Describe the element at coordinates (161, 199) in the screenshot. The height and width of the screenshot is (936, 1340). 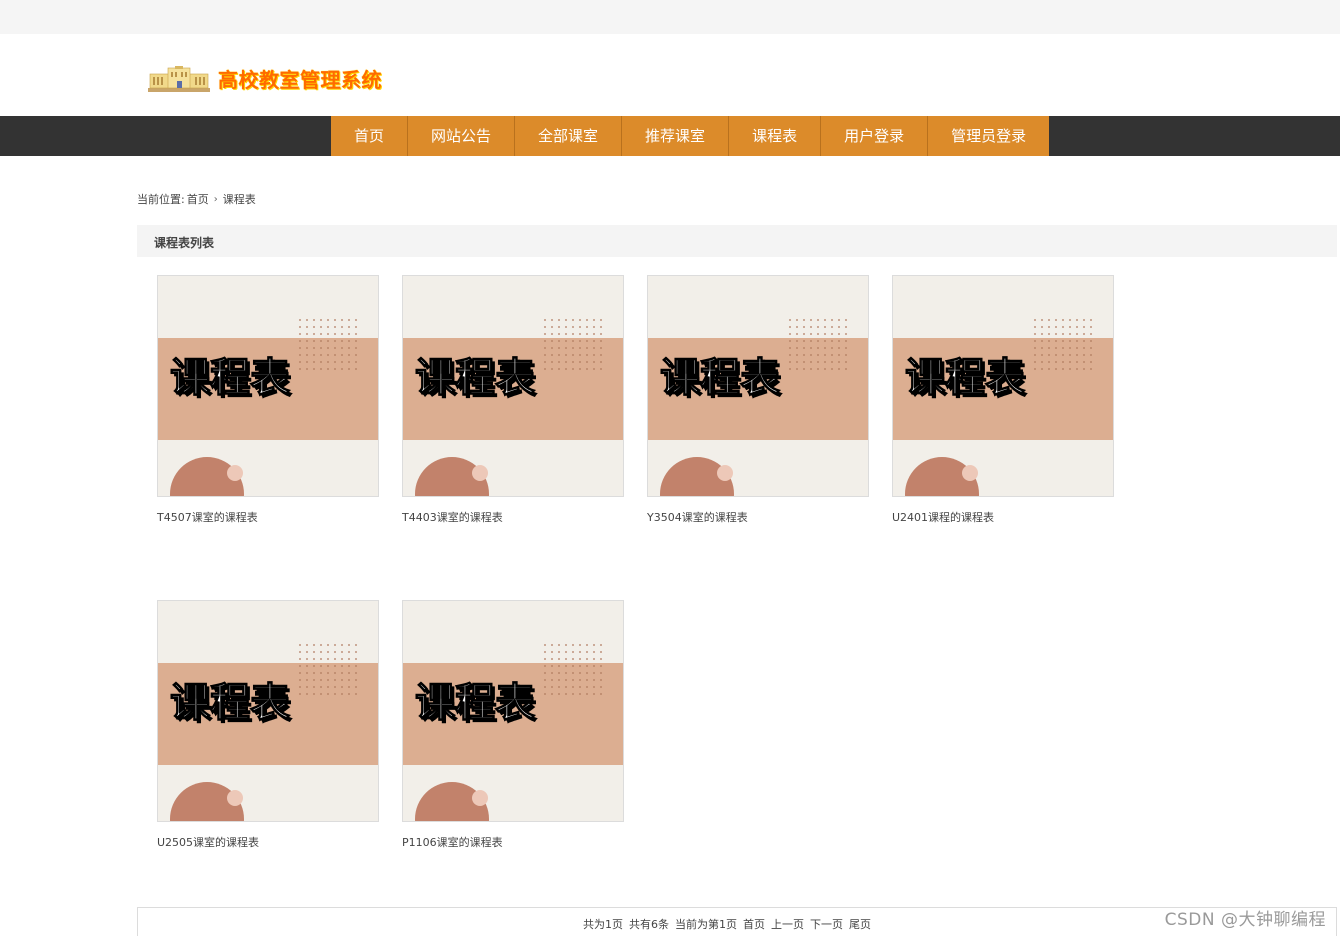
I see `breadcrumb-prefix: 当前位置:` at that location.